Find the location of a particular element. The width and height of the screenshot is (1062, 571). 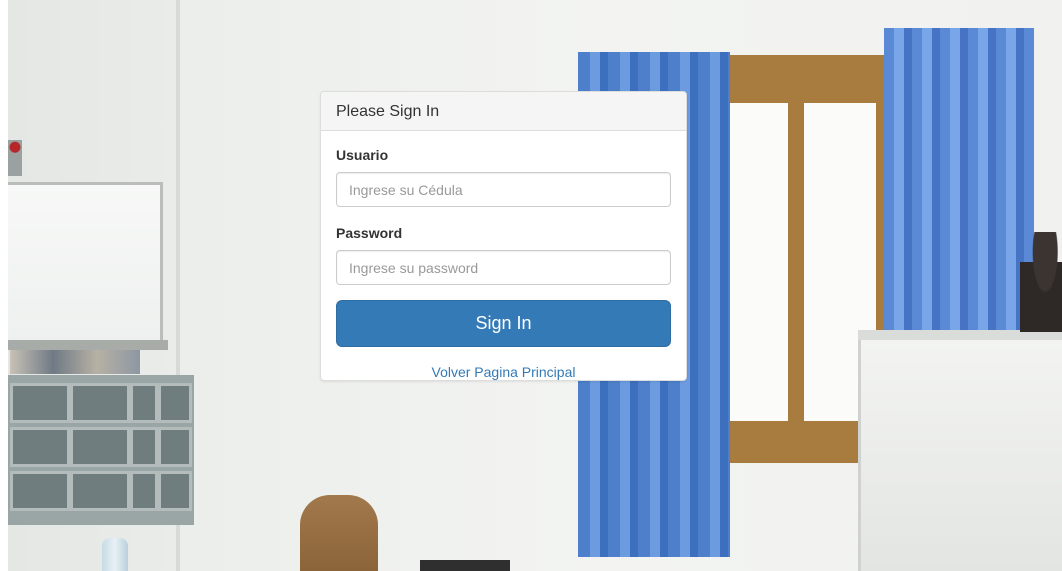

password-input is located at coordinates (503, 267).